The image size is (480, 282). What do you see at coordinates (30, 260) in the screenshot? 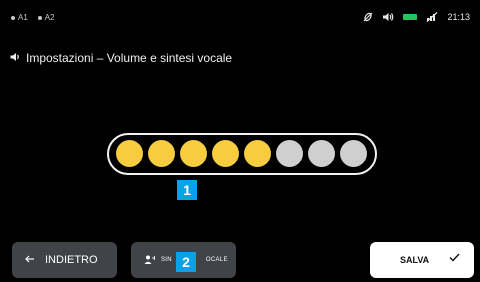
I see `arrow-left-icon` at bounding box center [30, 260].